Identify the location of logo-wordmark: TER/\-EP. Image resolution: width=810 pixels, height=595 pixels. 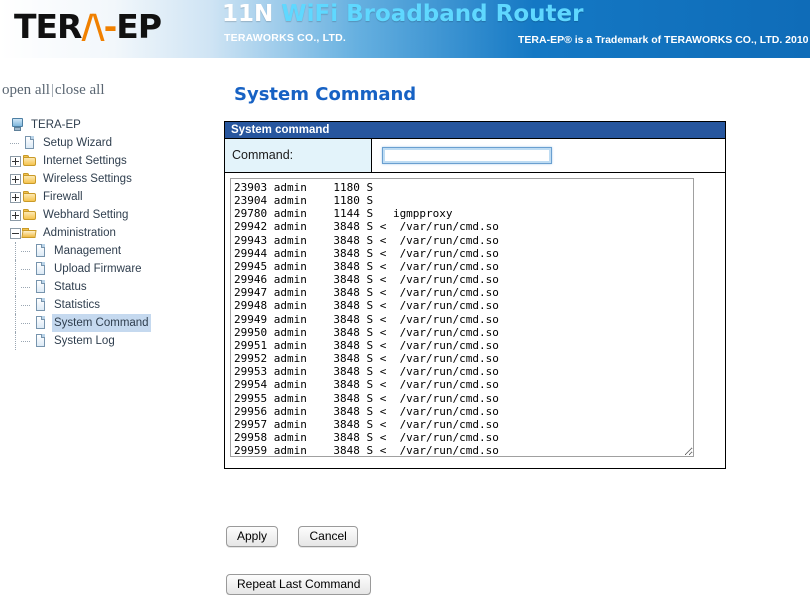
(88, 26).